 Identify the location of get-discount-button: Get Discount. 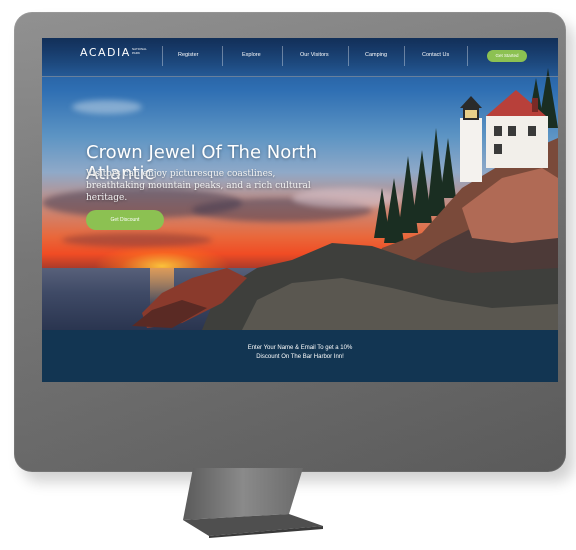
(125, 220).